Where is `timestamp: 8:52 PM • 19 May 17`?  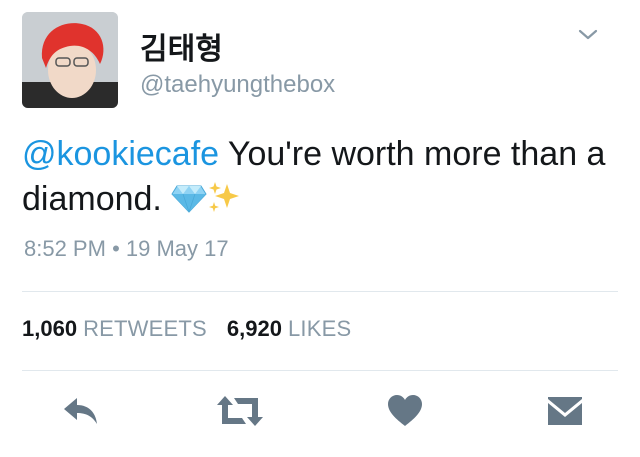
timestamp: 8:52 PM • 19 May 17 is located at coordinates (126, 249).